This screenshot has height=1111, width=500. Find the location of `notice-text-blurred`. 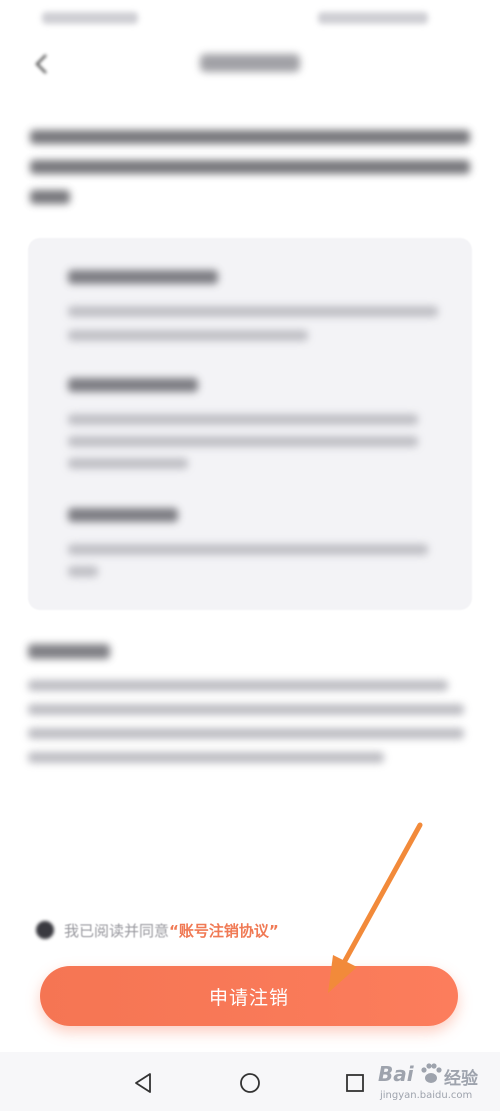

notice-text-blurred is located at coordinates (250, 725).